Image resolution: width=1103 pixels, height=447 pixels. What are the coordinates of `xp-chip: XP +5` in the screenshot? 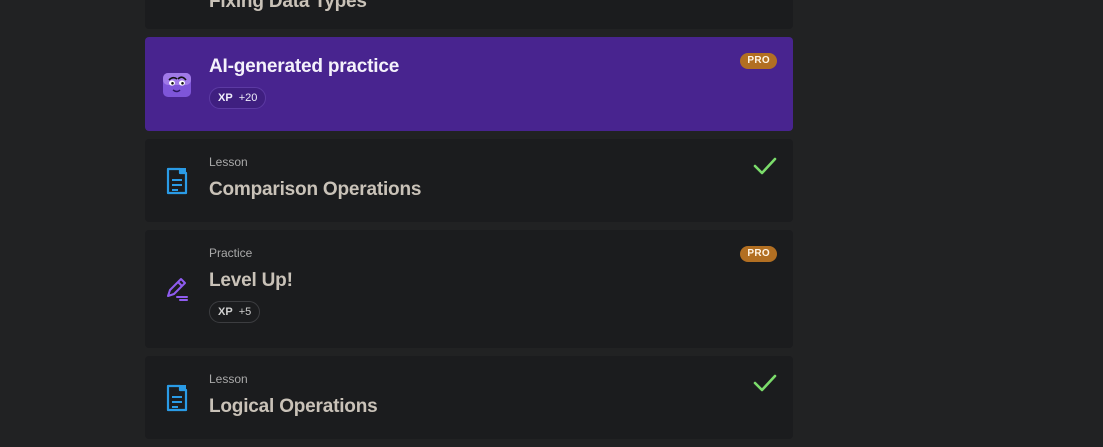 It's located at (235, 312).